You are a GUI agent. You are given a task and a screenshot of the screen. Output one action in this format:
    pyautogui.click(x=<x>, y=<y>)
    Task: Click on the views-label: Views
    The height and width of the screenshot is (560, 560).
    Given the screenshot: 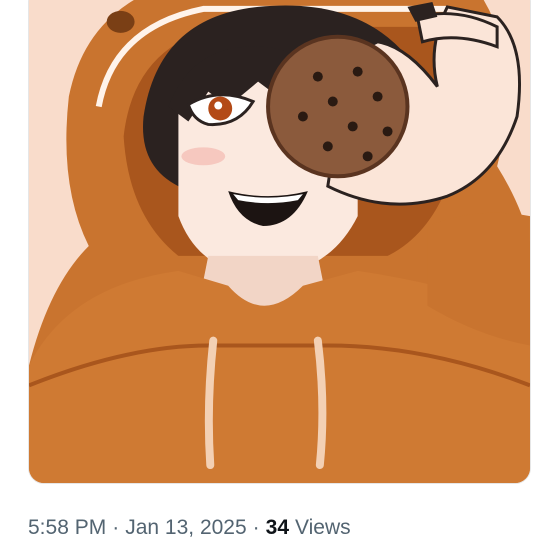 What is the action you would take?
    pyautogui.click(x=323, y=527)
    